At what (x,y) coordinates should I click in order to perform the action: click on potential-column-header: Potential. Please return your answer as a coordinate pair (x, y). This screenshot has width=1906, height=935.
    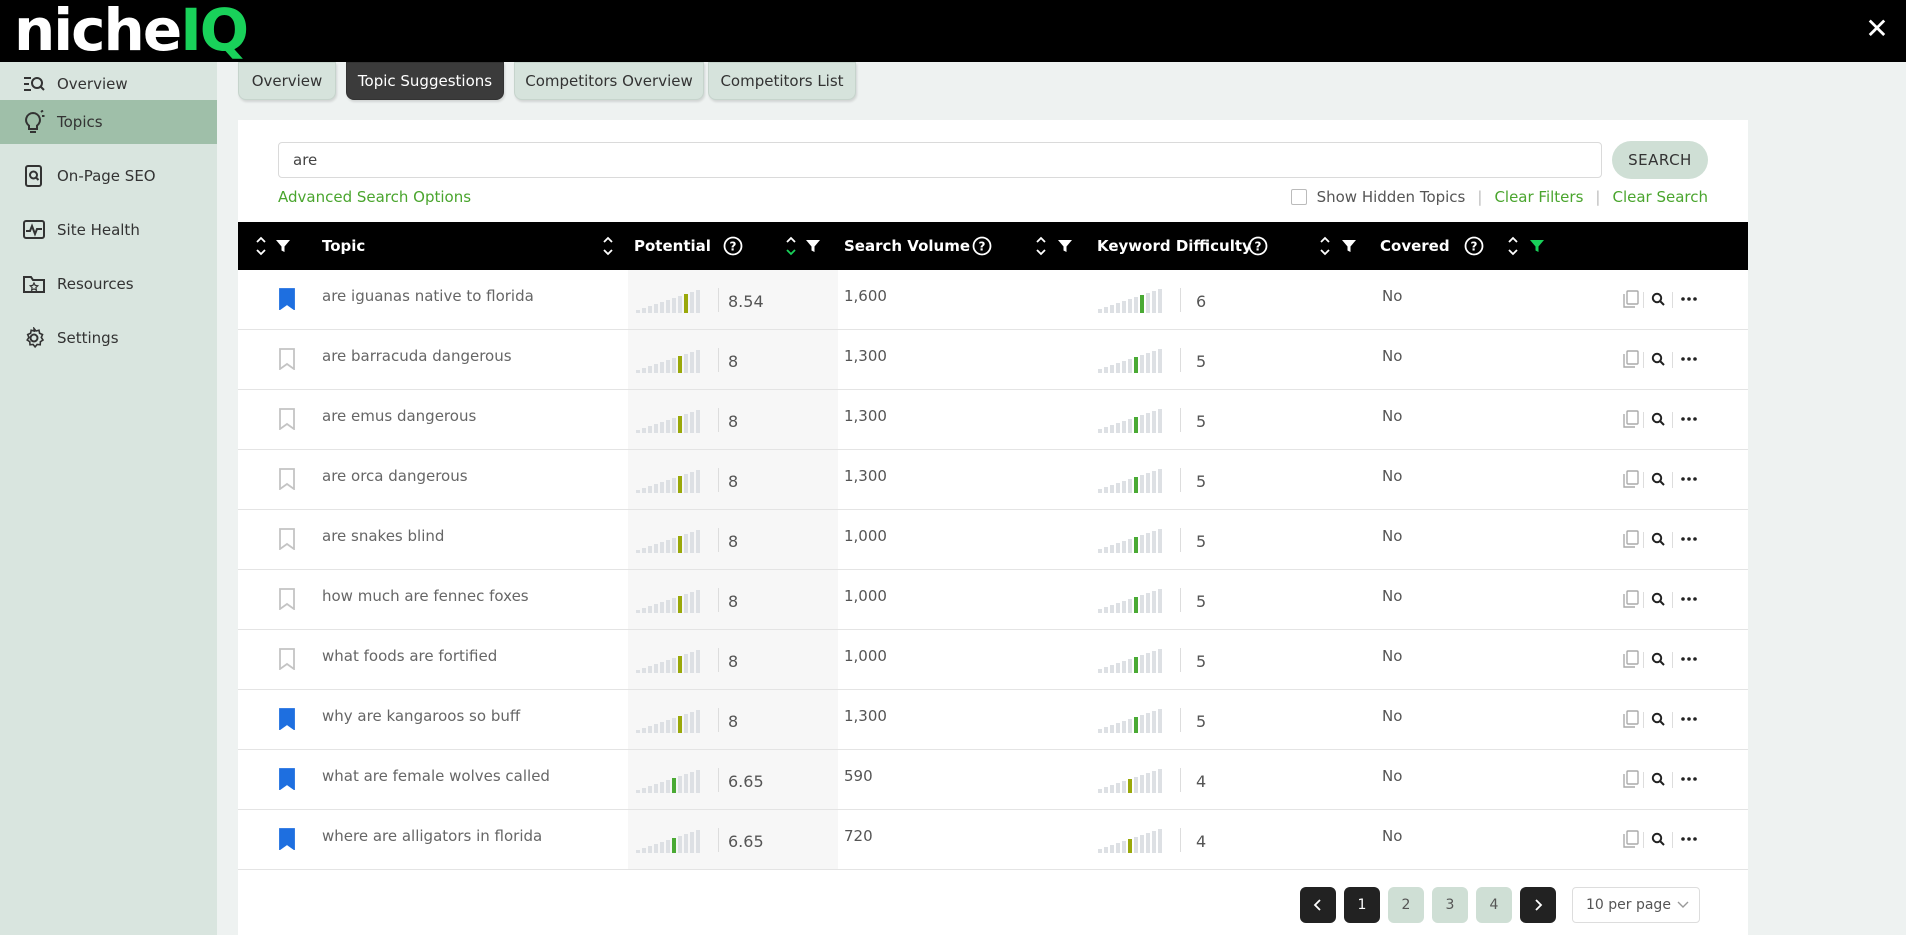
    Looking at the image, I should click on (672, 246).